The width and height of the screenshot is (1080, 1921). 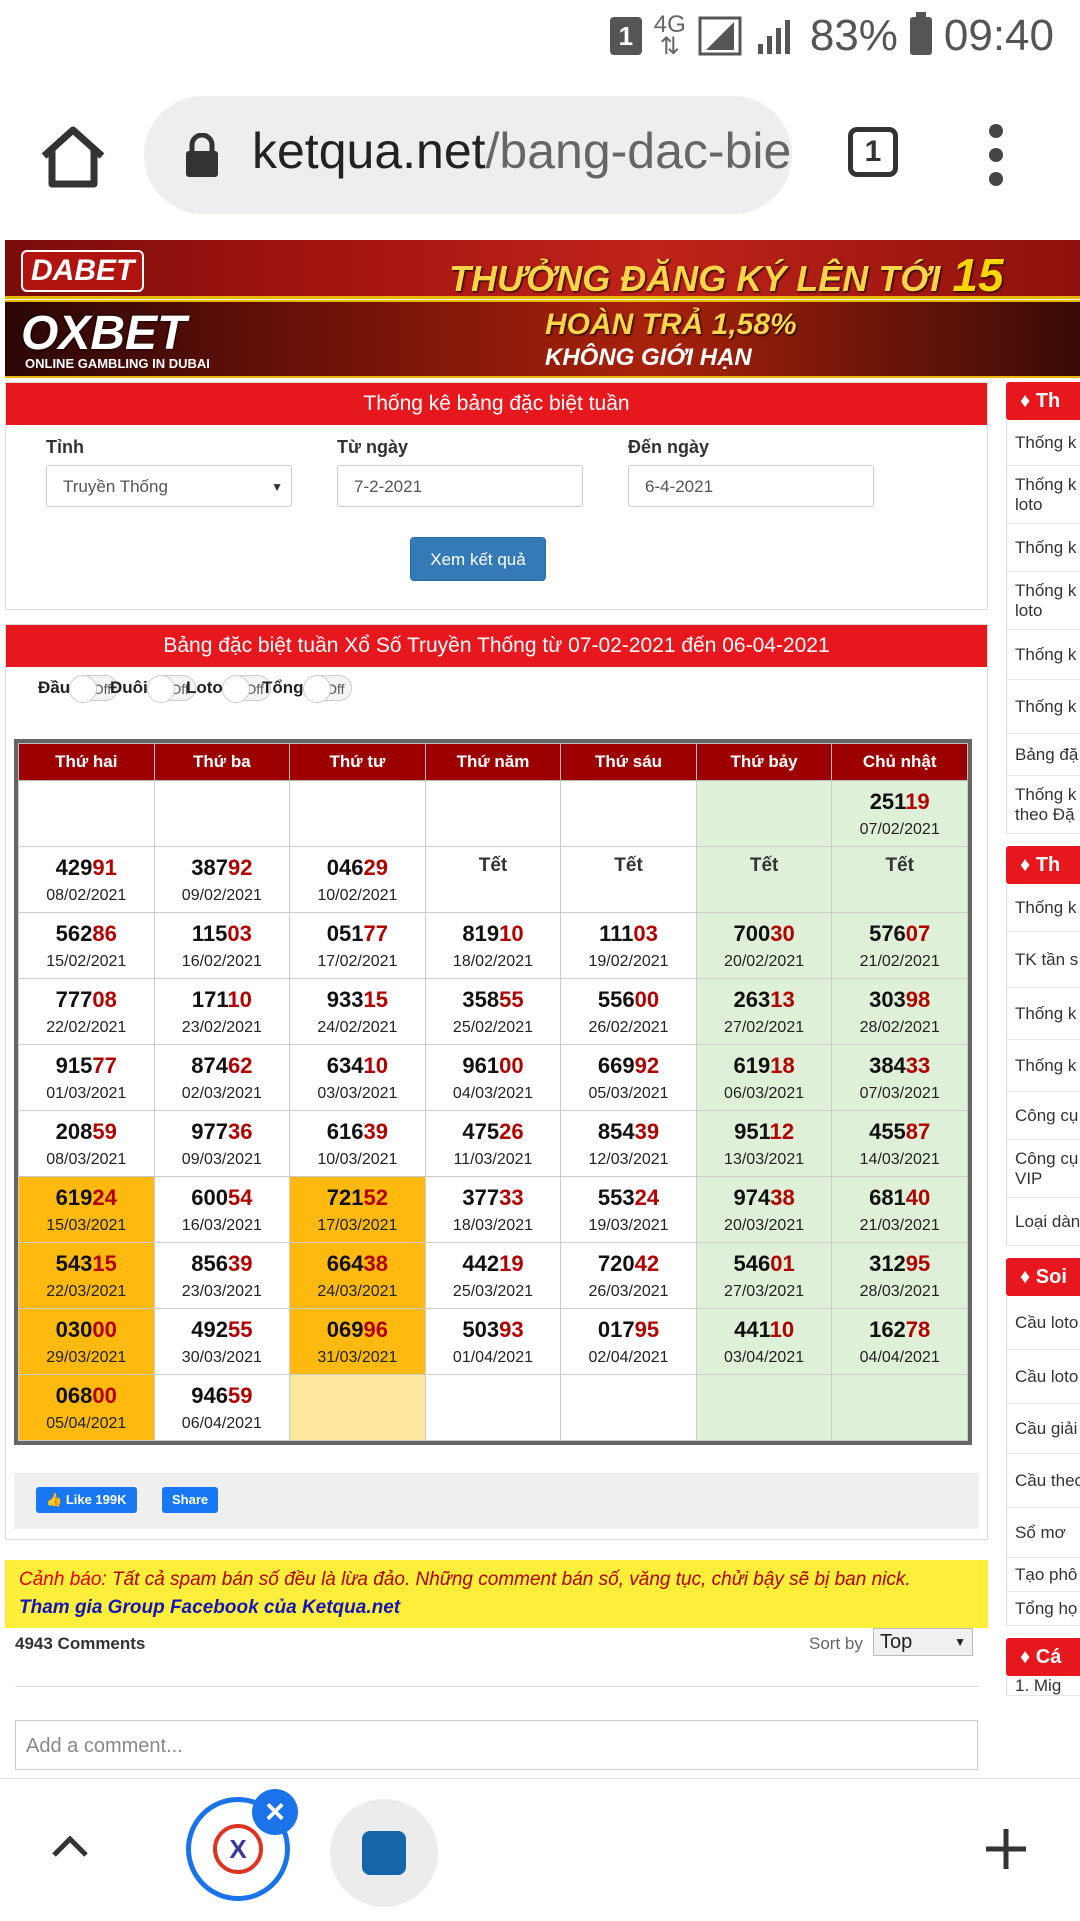 What do you see at coordinates (357, 1225) in the screenshot?
I see `draw-date: 17/03/2021` at bounding box center [357, 1225].